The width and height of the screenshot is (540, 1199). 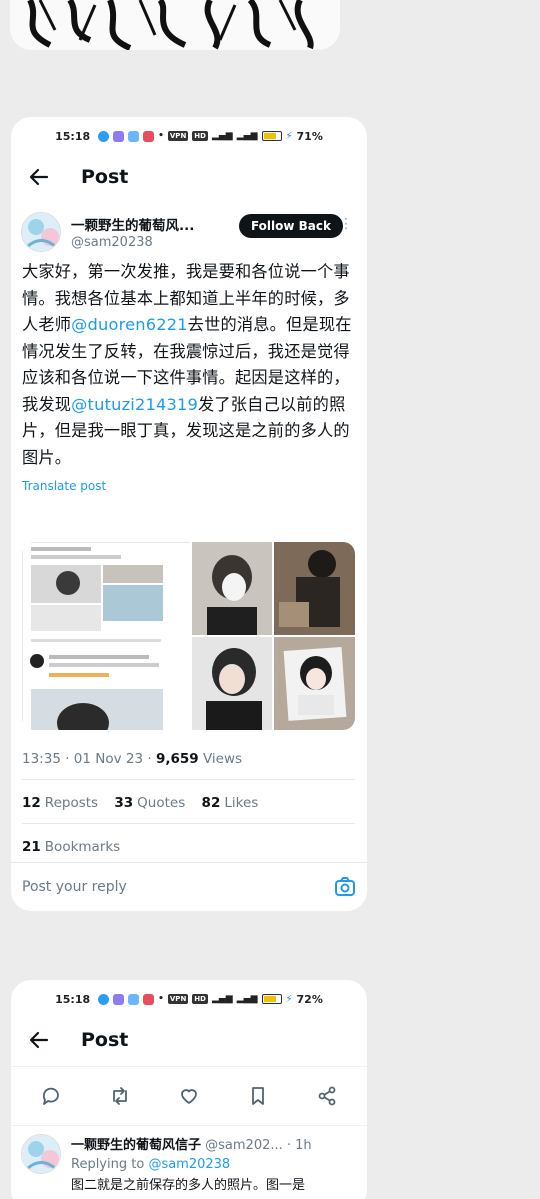 I want to click on post-media-grid, so click(x=188, y=636).